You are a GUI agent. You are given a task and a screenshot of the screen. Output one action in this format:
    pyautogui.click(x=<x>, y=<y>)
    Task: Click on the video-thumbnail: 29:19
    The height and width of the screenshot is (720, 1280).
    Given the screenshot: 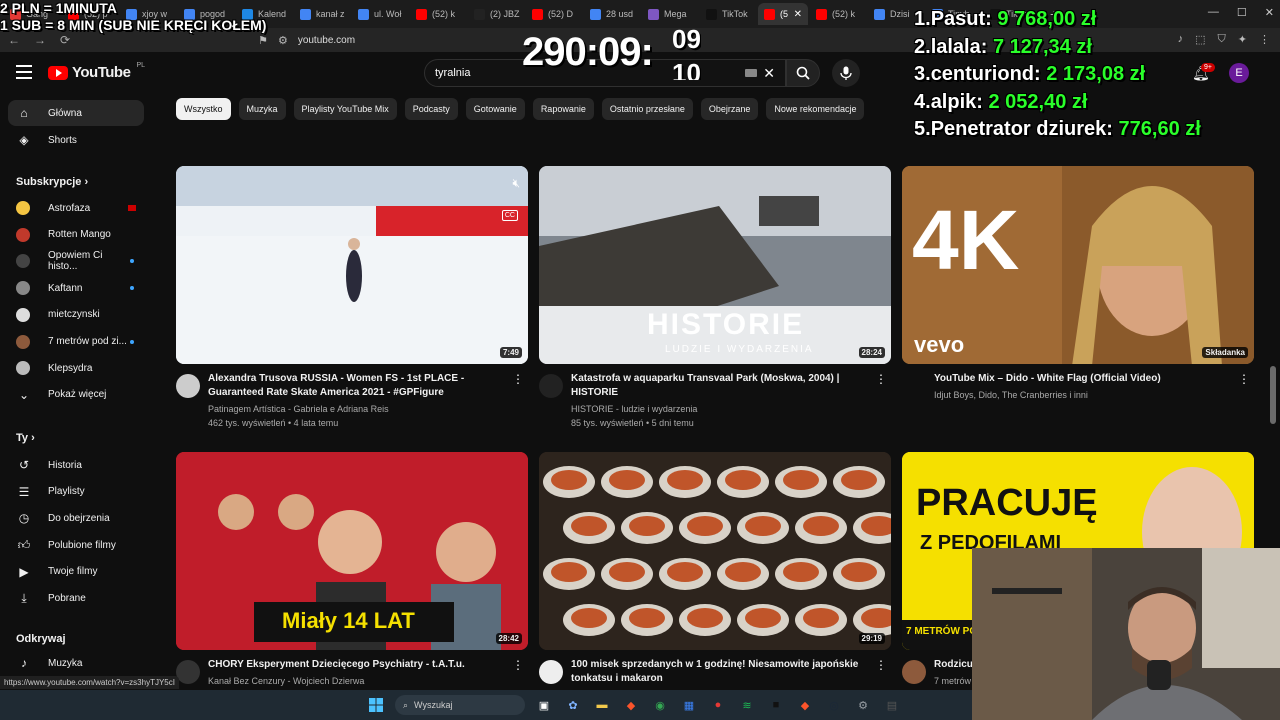 What is the action you would take?
    pyautogui.click(x=715, y=551)
    